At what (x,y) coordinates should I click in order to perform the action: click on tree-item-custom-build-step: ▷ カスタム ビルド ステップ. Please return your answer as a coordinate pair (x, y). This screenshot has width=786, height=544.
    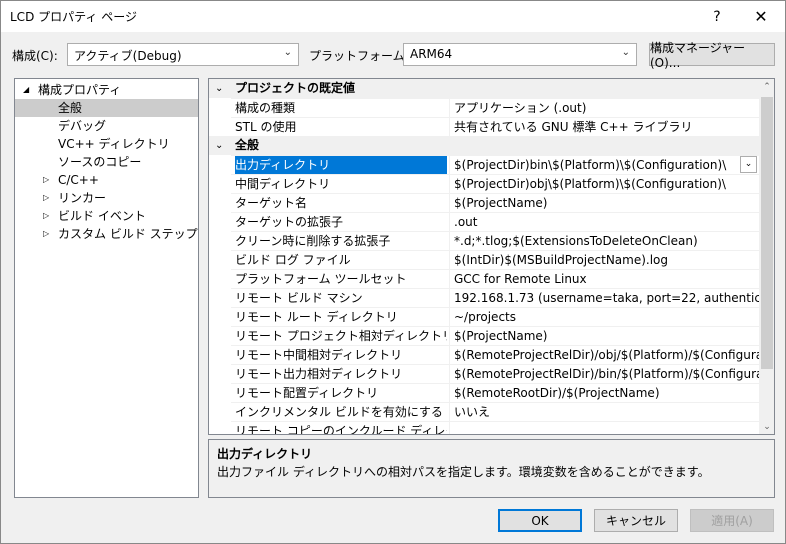
    Looking at the image, I should click on (120, 234).